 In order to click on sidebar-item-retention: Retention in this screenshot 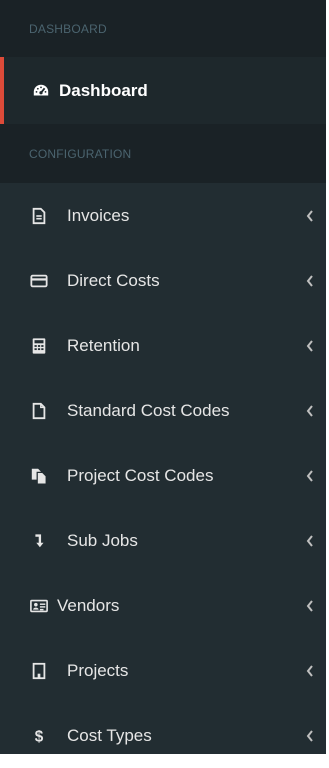, I will do `click(163, 345)`.